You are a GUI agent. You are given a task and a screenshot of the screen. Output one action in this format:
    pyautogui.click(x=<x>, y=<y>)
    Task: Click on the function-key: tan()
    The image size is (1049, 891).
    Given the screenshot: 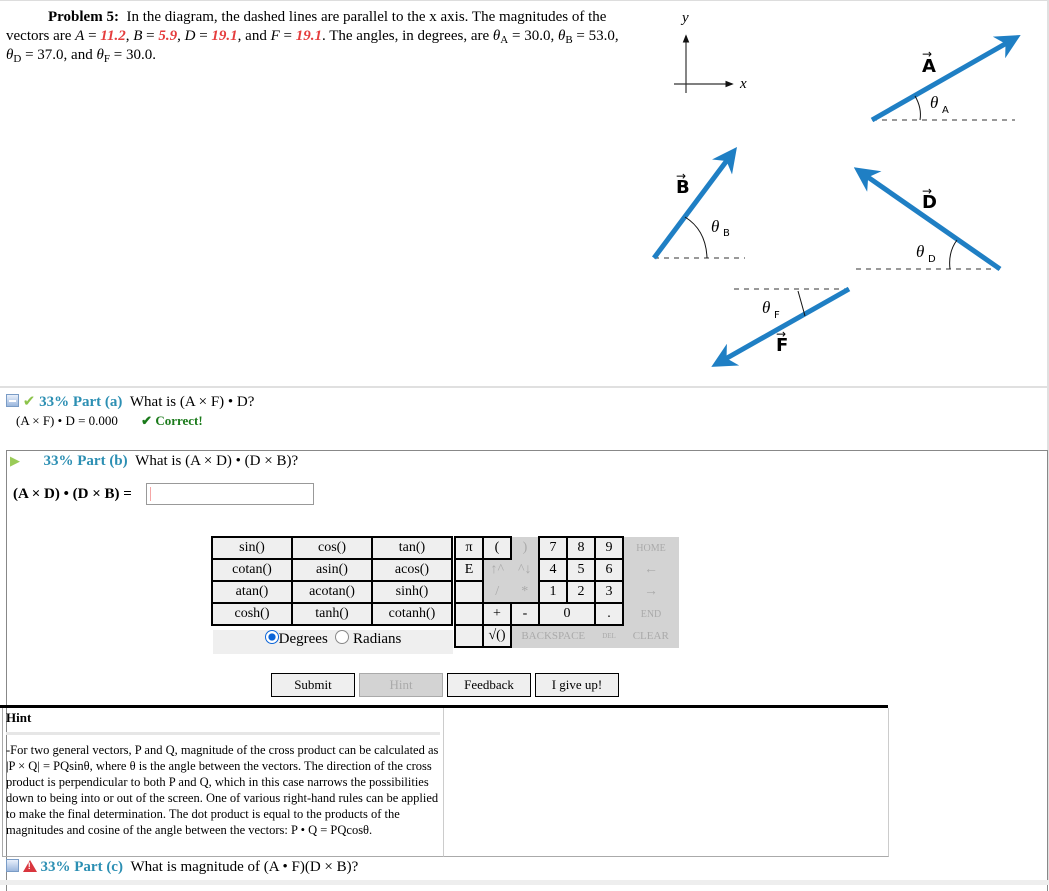 What is the action you would take?
    pyautogui.click(x=412, y=548)
    